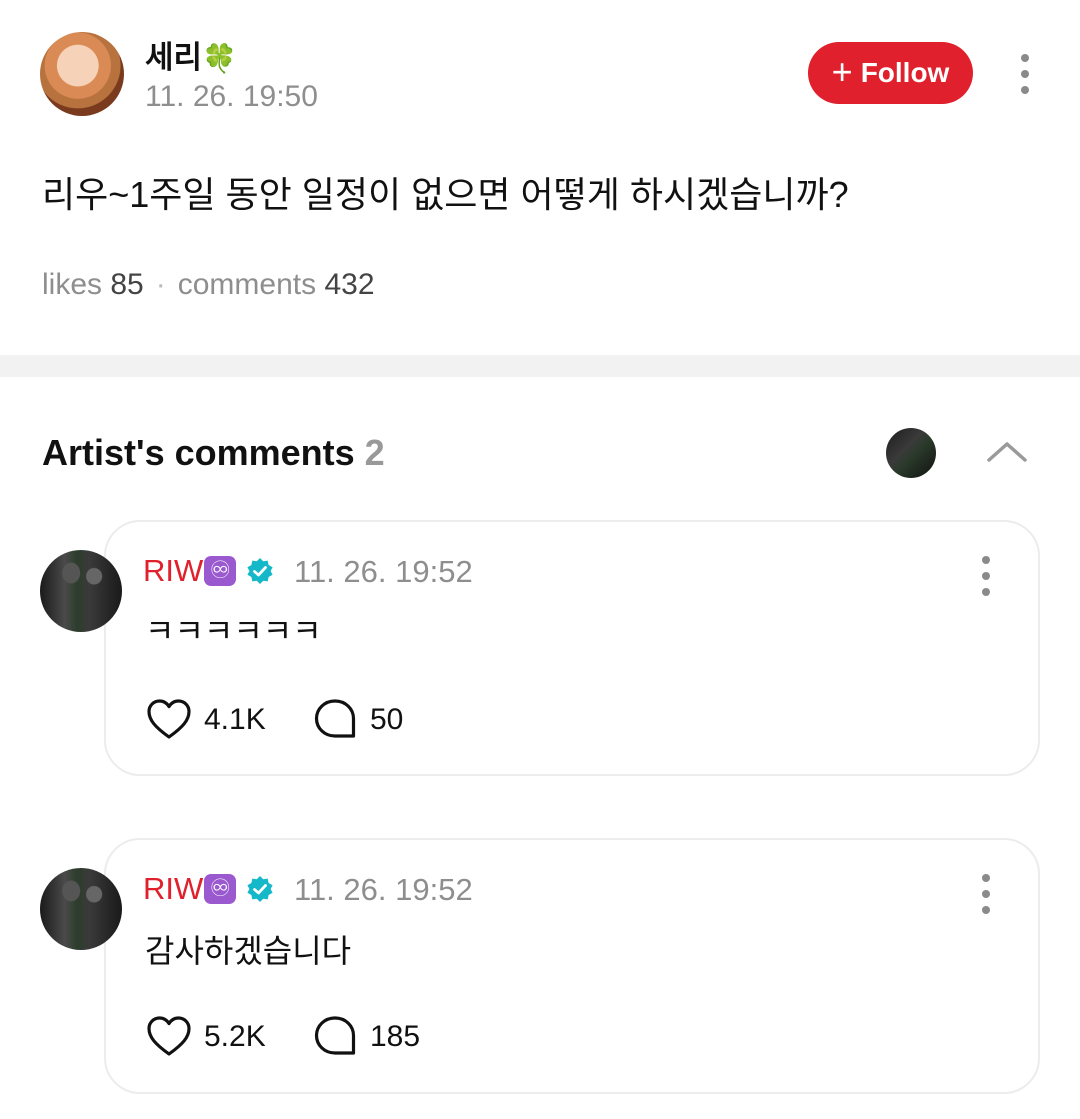 The width and height of the screenshot is (1080, 1119). I want to click on author-name-text: 세리, so click(174, 57).